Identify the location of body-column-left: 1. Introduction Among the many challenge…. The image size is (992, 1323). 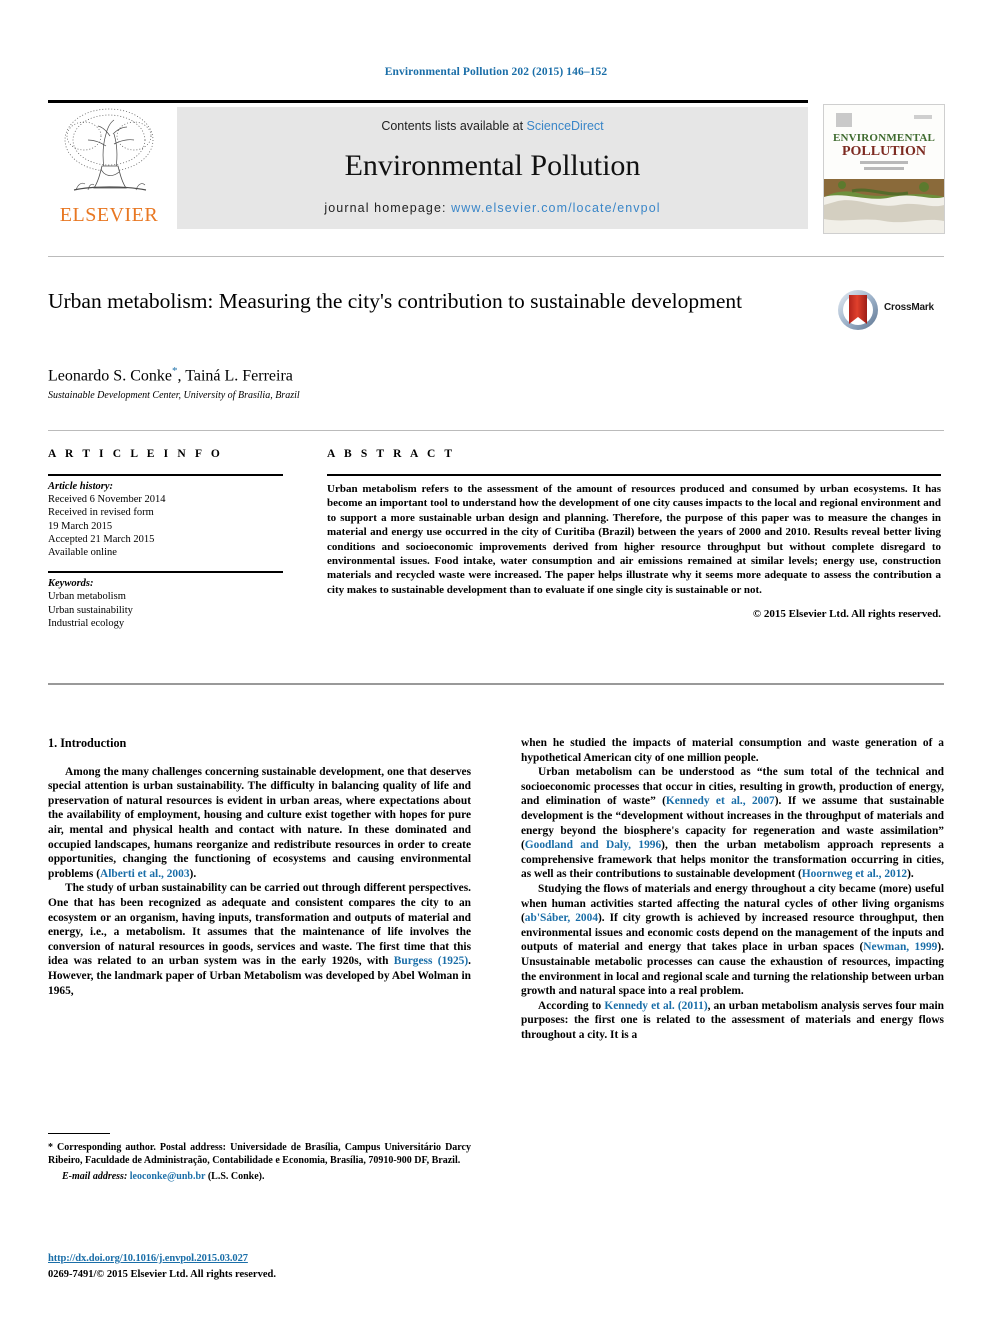
(259, 867).